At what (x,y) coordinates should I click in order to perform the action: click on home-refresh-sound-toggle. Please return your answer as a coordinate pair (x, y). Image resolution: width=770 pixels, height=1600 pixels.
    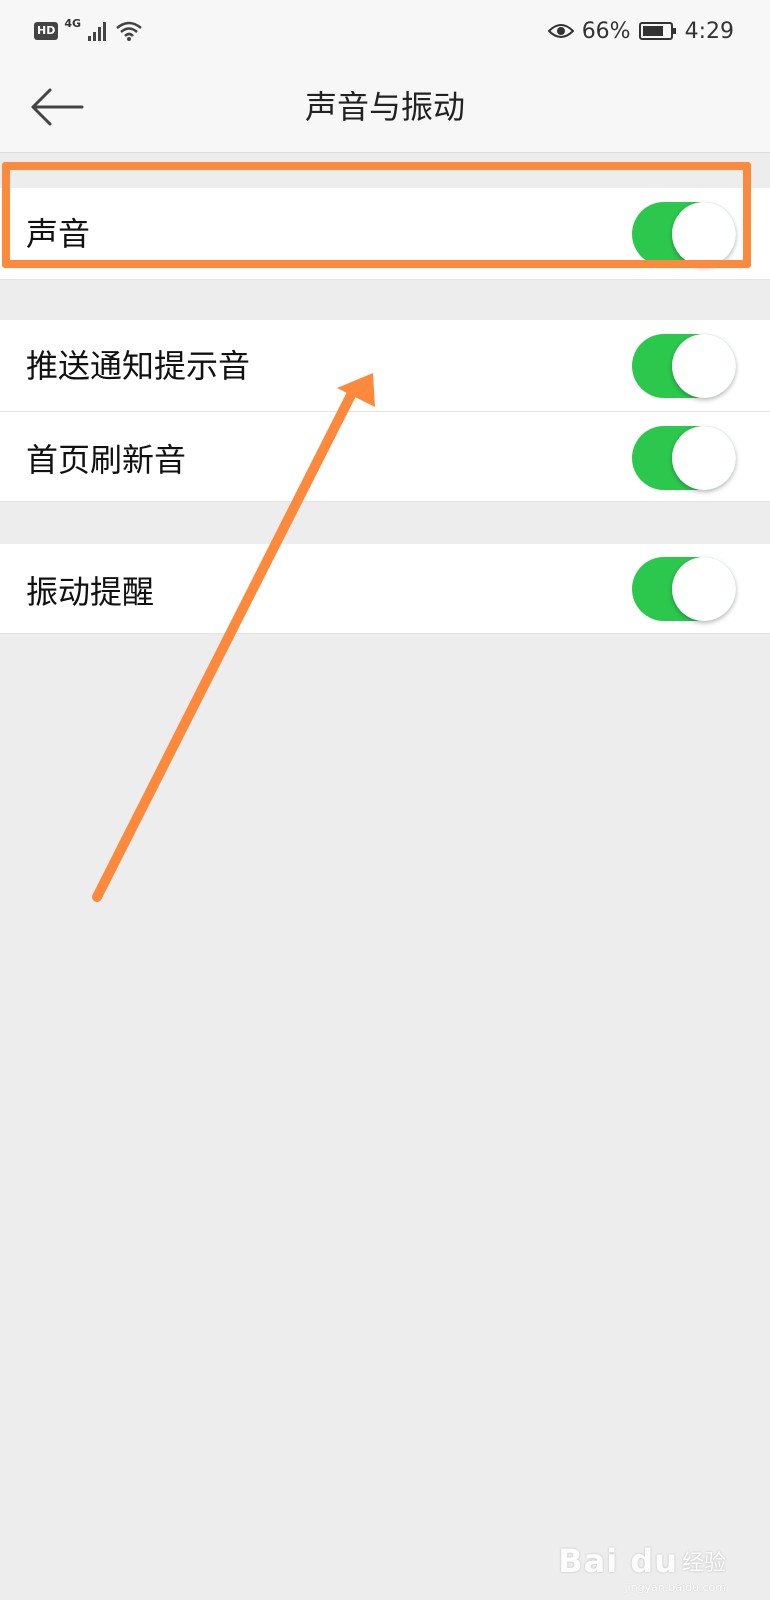
    Looking at the image, I should click on (684, 458).